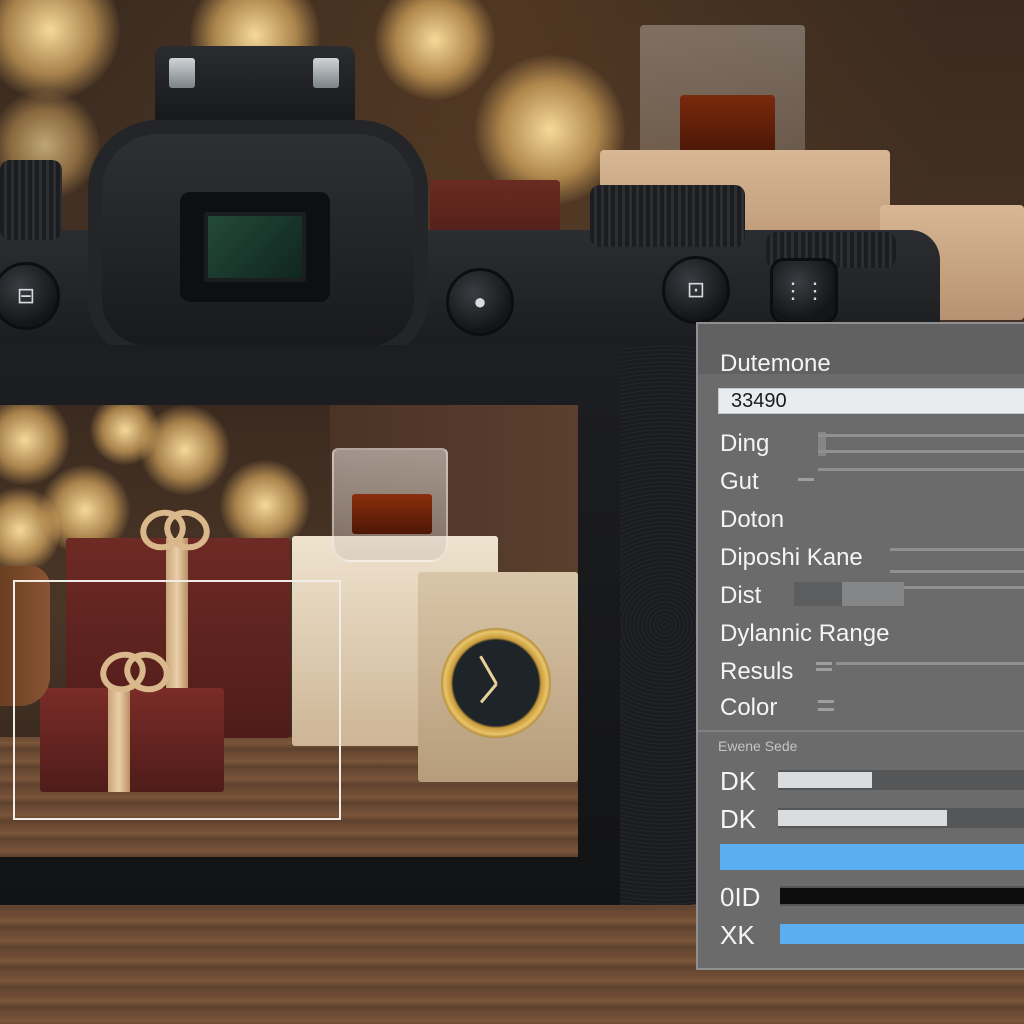 The height and width of the screenshot is (1024, 1024). I want to click on function-icon: ⊡, so click(696, 289).